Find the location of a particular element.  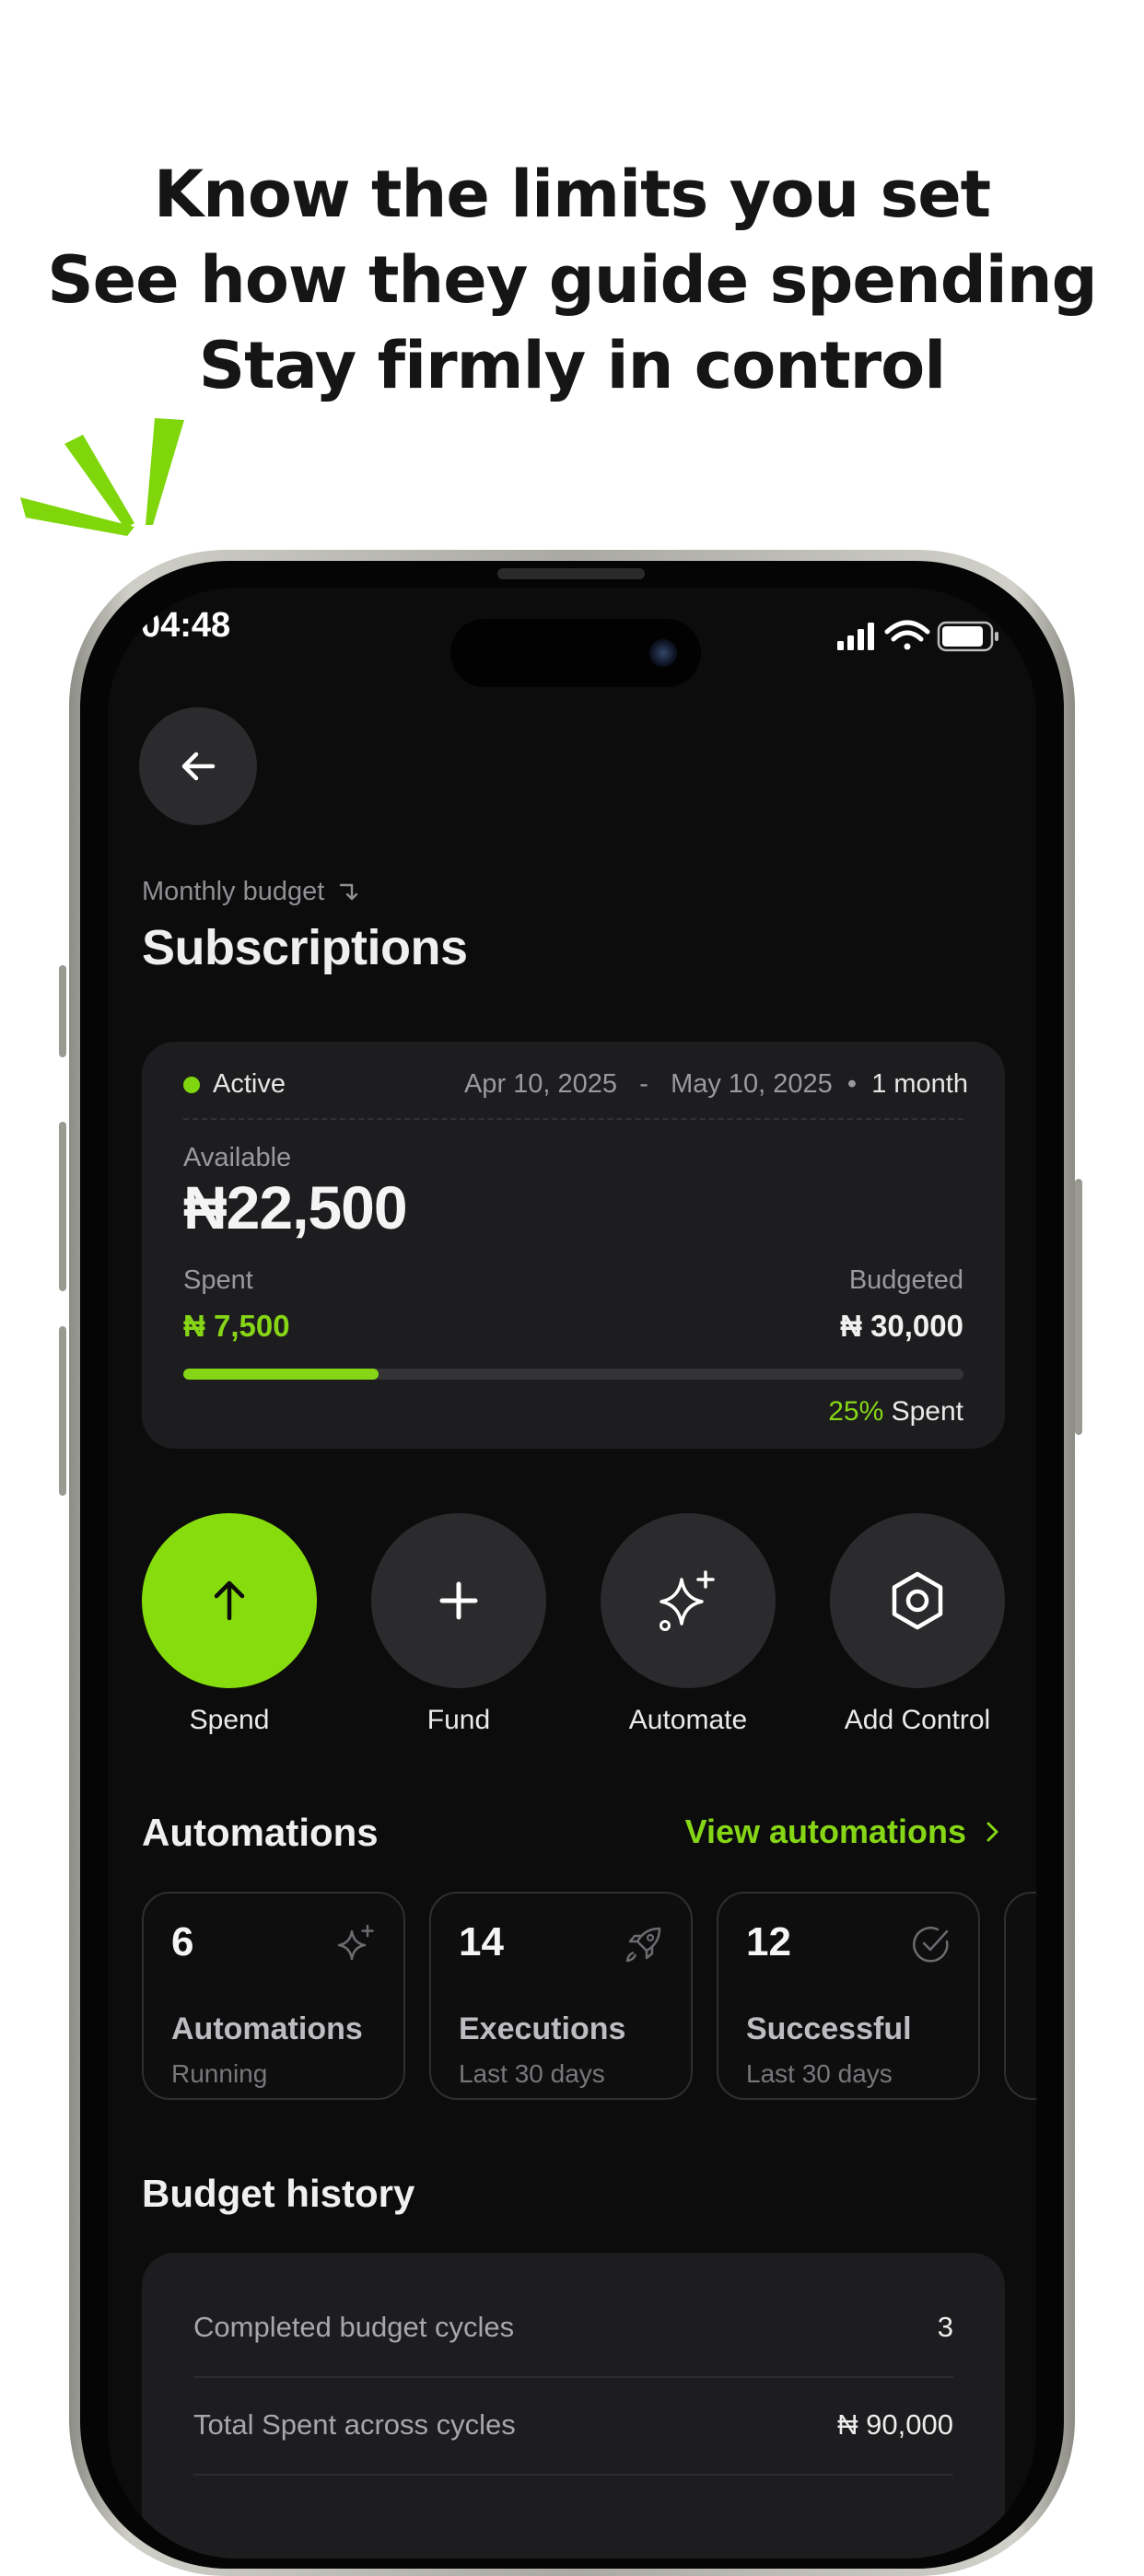

budgeted-label: Budgeted is located at coordinates (905, 1280).